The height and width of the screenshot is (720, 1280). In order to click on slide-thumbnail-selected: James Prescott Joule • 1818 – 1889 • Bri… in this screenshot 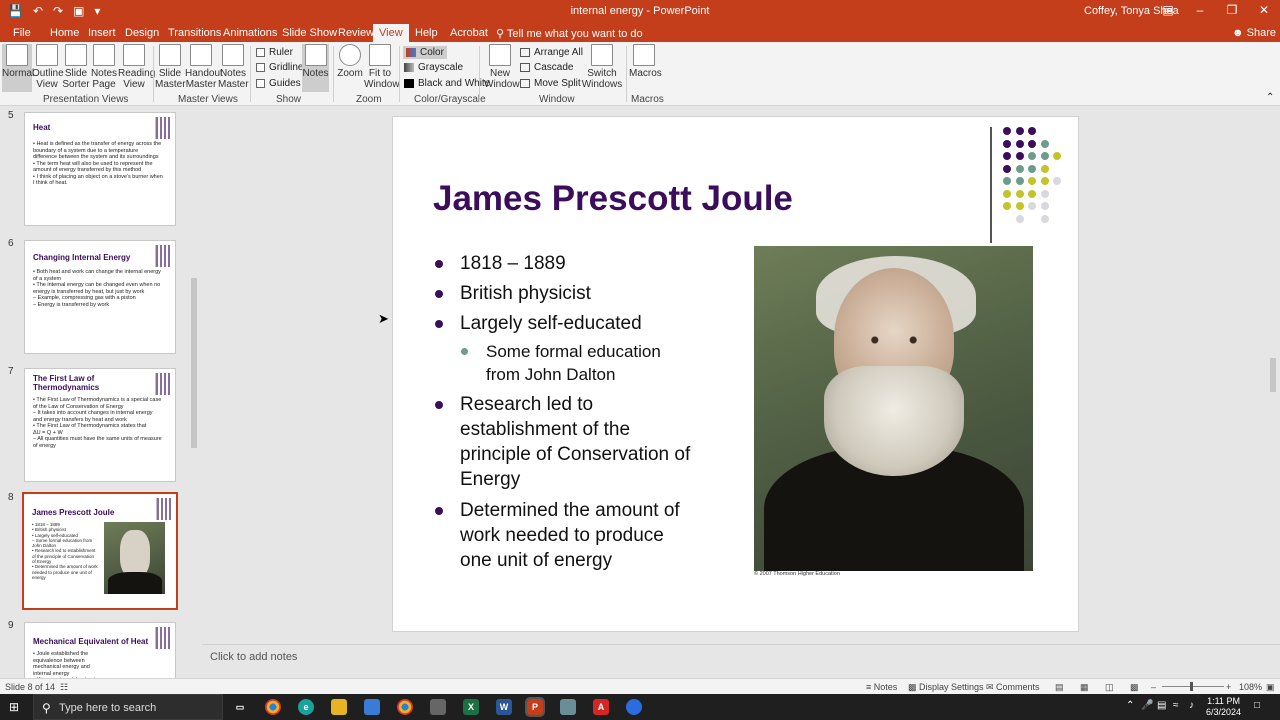, I will do `click(100, 551)`.